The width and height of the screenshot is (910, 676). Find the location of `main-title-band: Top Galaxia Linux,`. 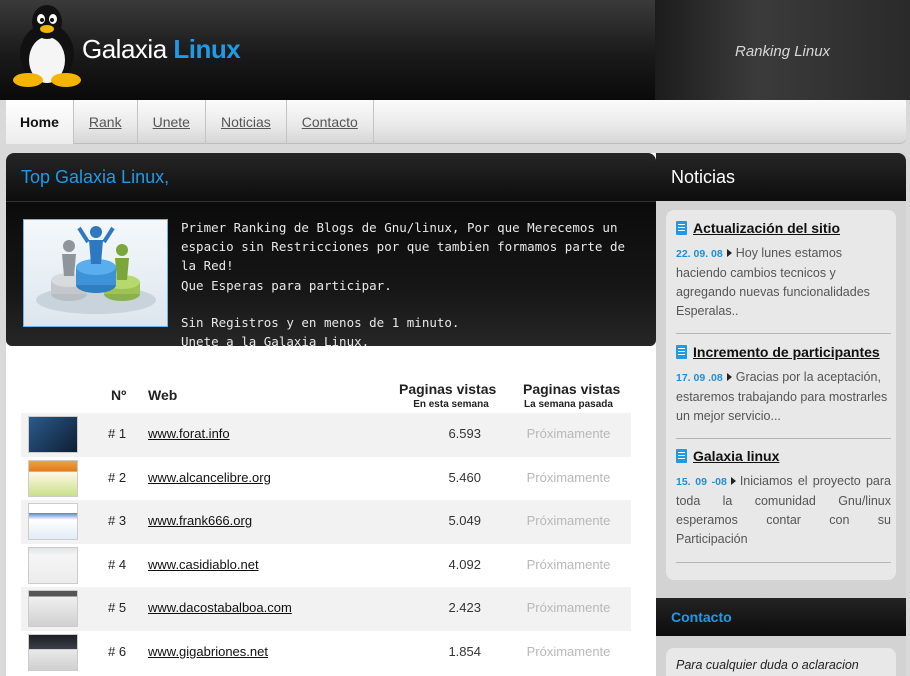

main-title-band: Top Galaxia Linux, is located at coordinates (331, 177).